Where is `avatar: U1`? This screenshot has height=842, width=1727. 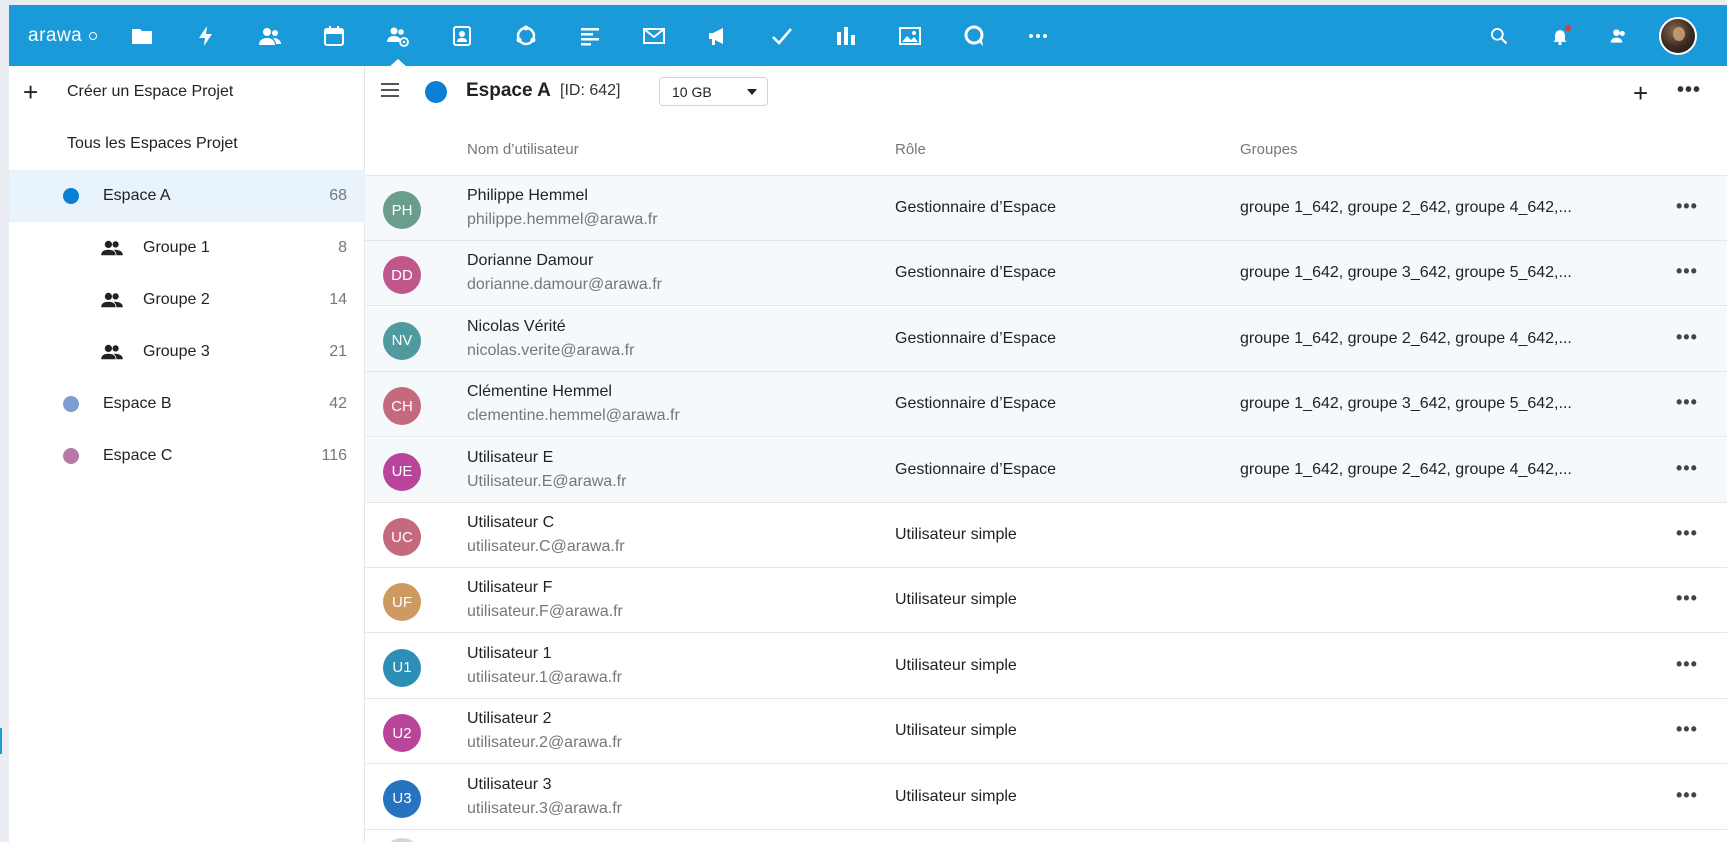
avatar: U1 is located at coordinates (402, 667).